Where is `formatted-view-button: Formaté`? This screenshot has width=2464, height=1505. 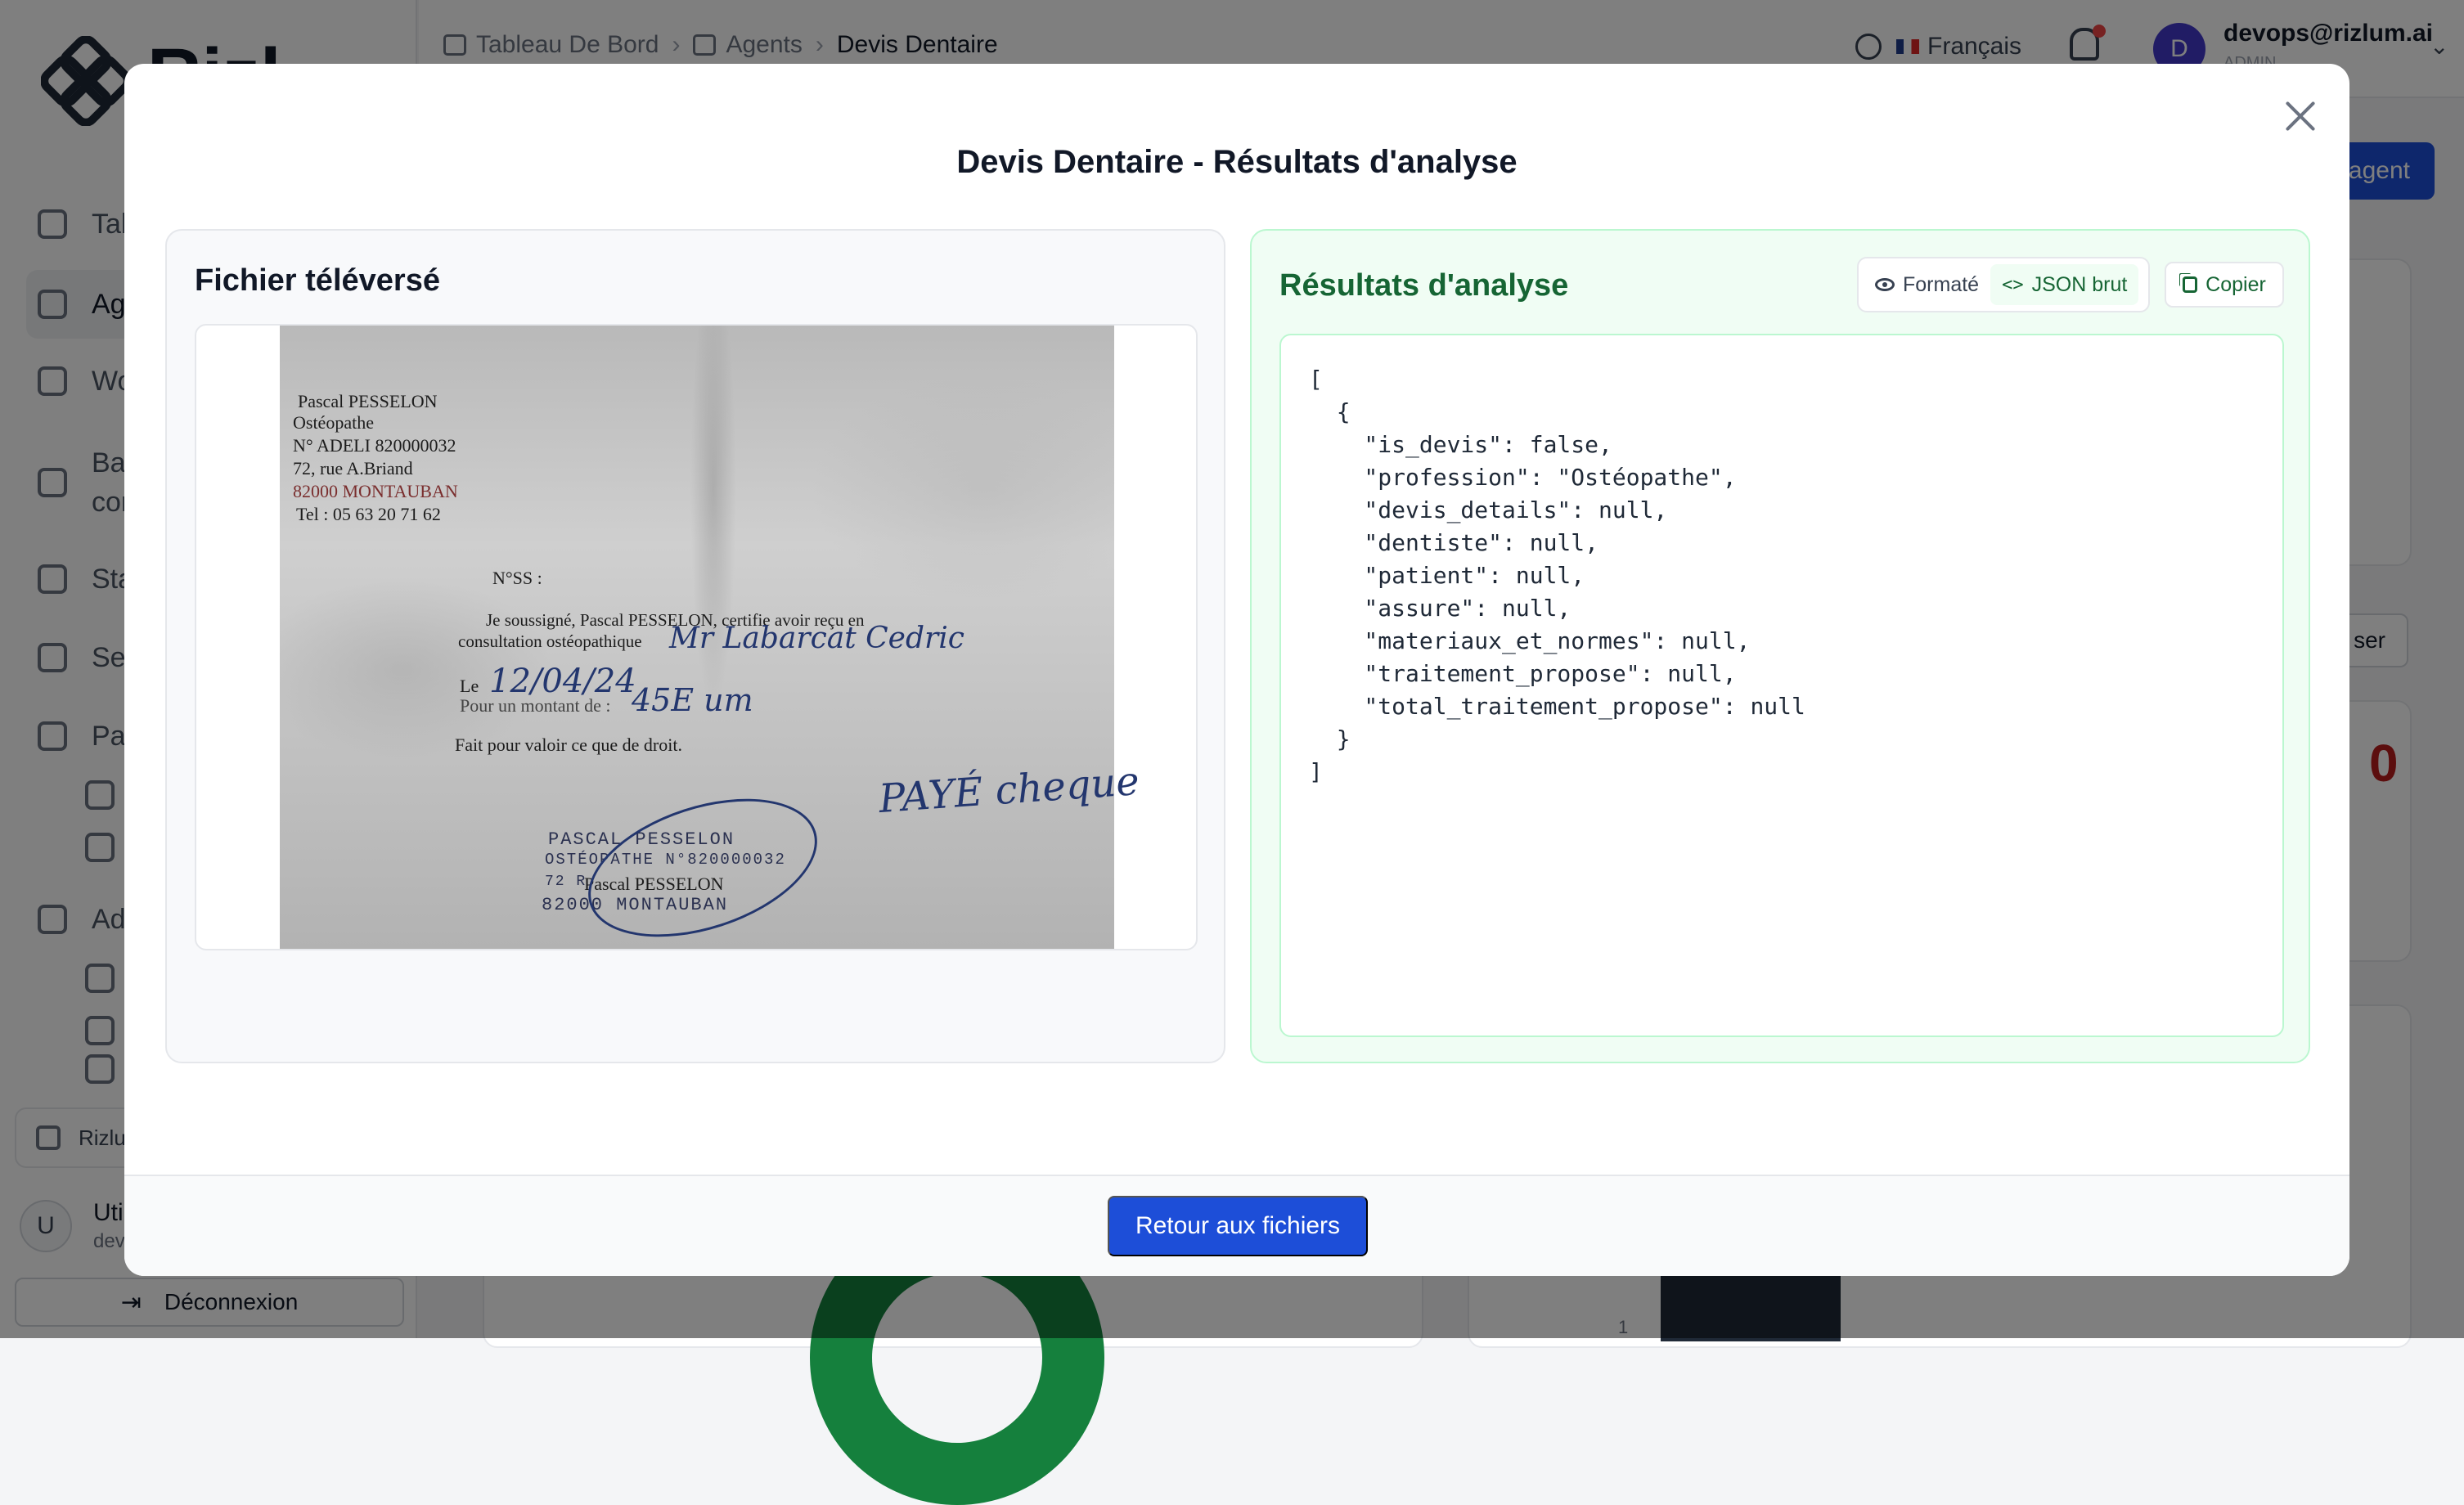
formatted-view-button: Formaté is located at coordinates (1927, 284).